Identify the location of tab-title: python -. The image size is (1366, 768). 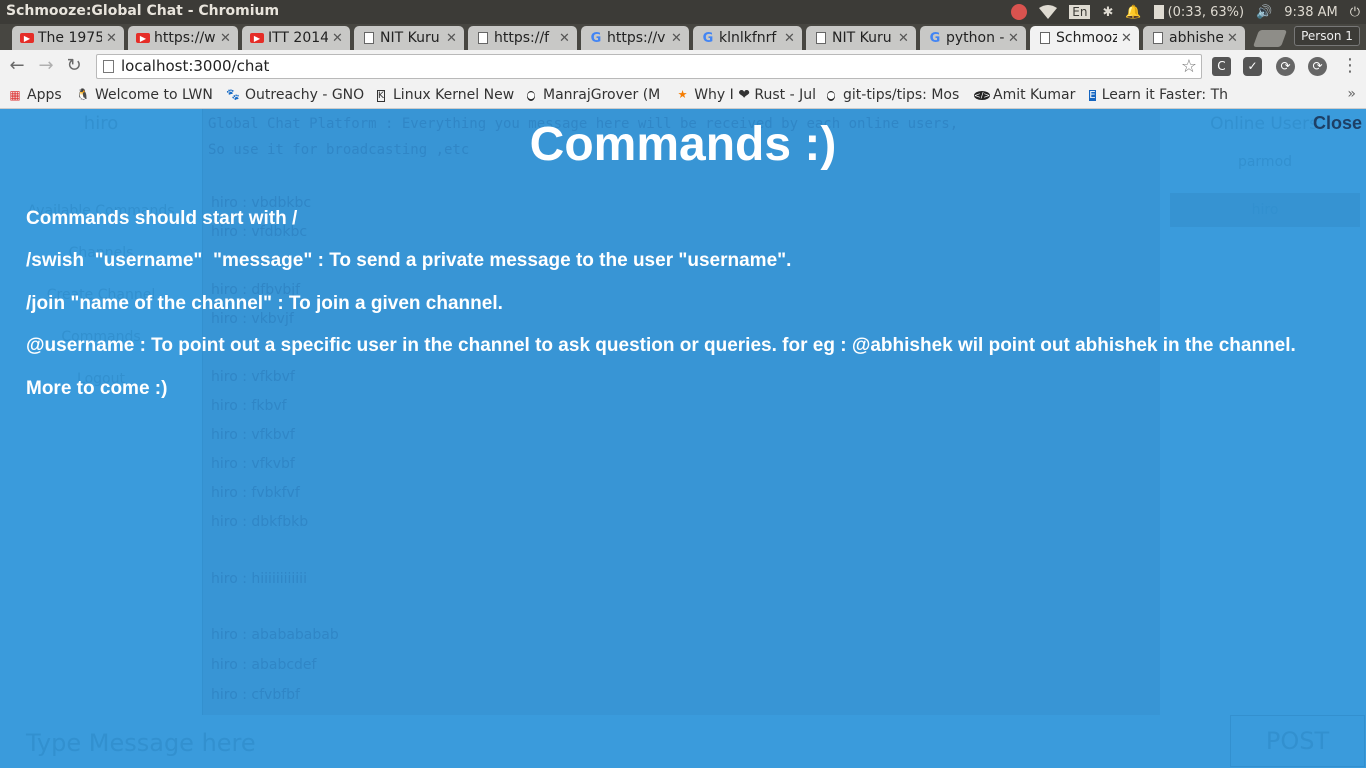
(975, 38).